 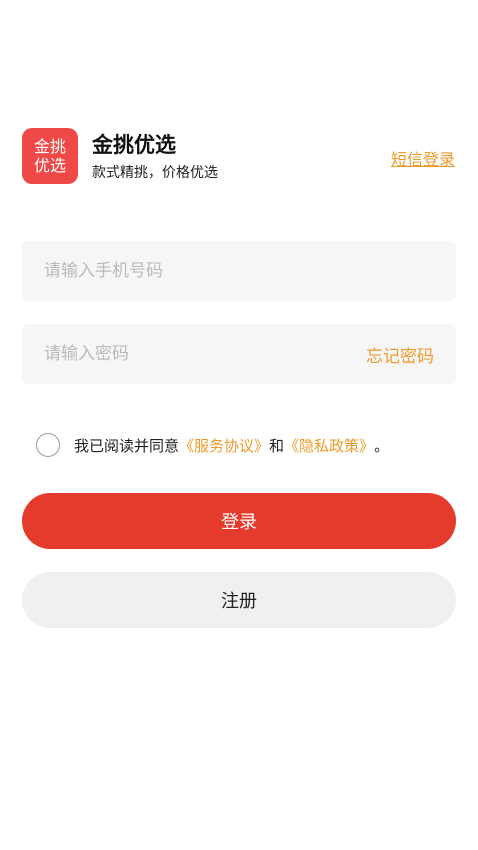 What do you see at coordinates (205, 354) in the screenshot?
I see `password-input` at bounding box center [205, 354].